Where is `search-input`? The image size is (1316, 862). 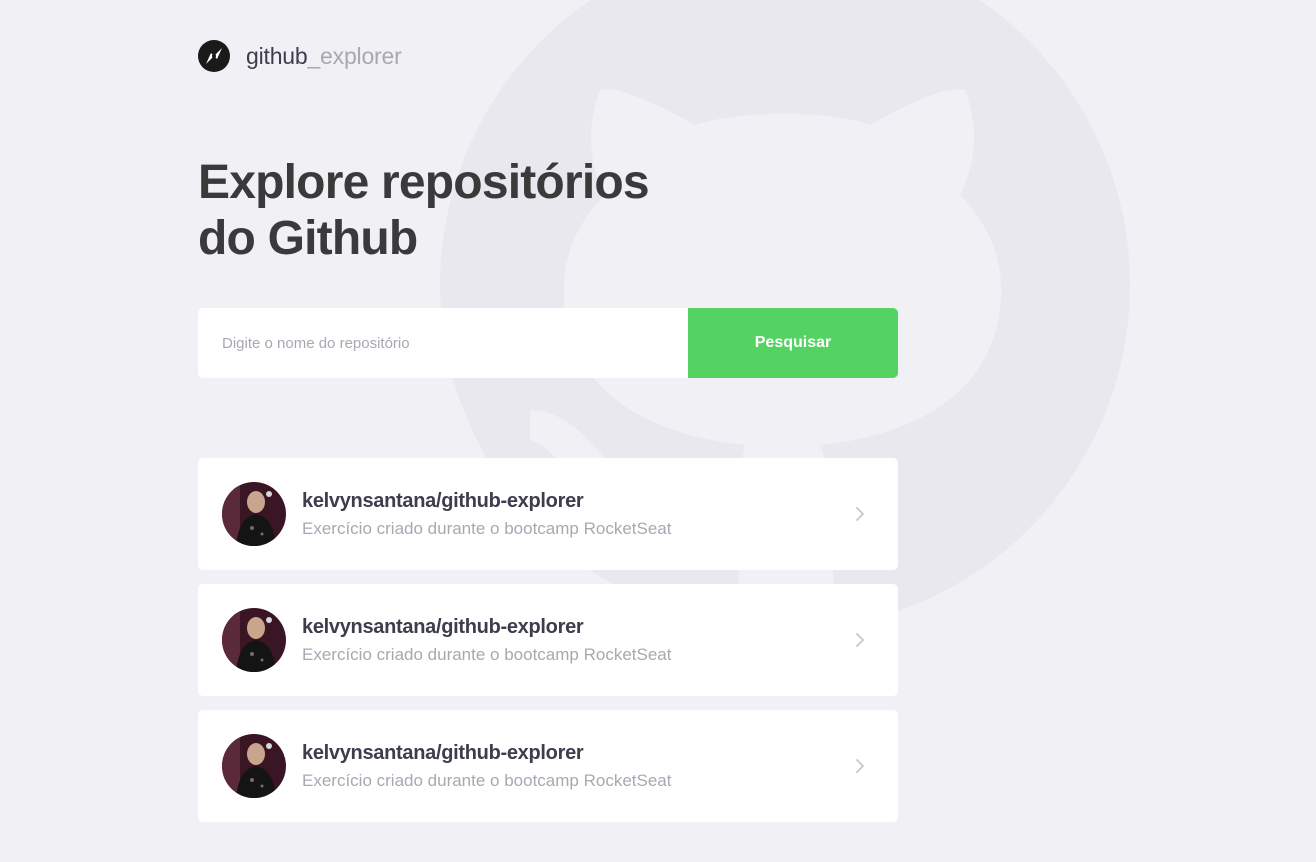
search-input is located at coordinates (443, 343).